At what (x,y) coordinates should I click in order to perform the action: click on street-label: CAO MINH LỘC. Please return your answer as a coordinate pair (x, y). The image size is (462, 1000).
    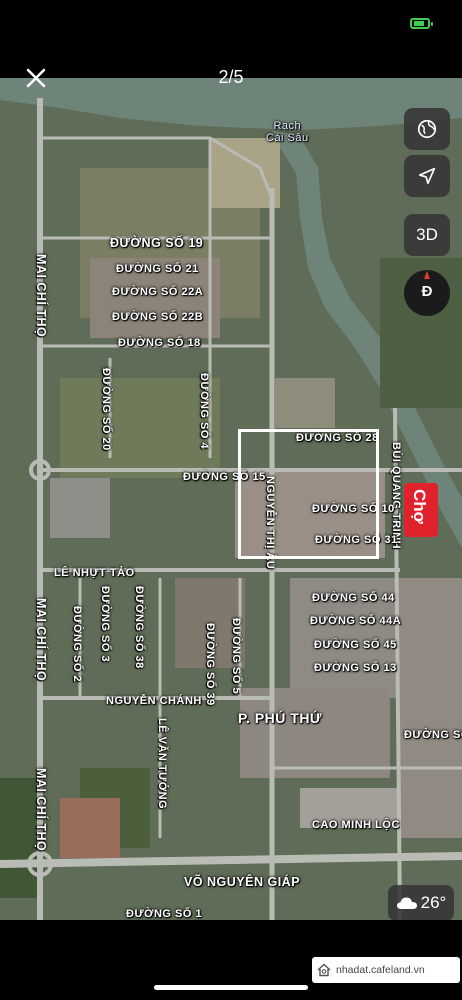
    Looking at the image, I should click on (356, 825).